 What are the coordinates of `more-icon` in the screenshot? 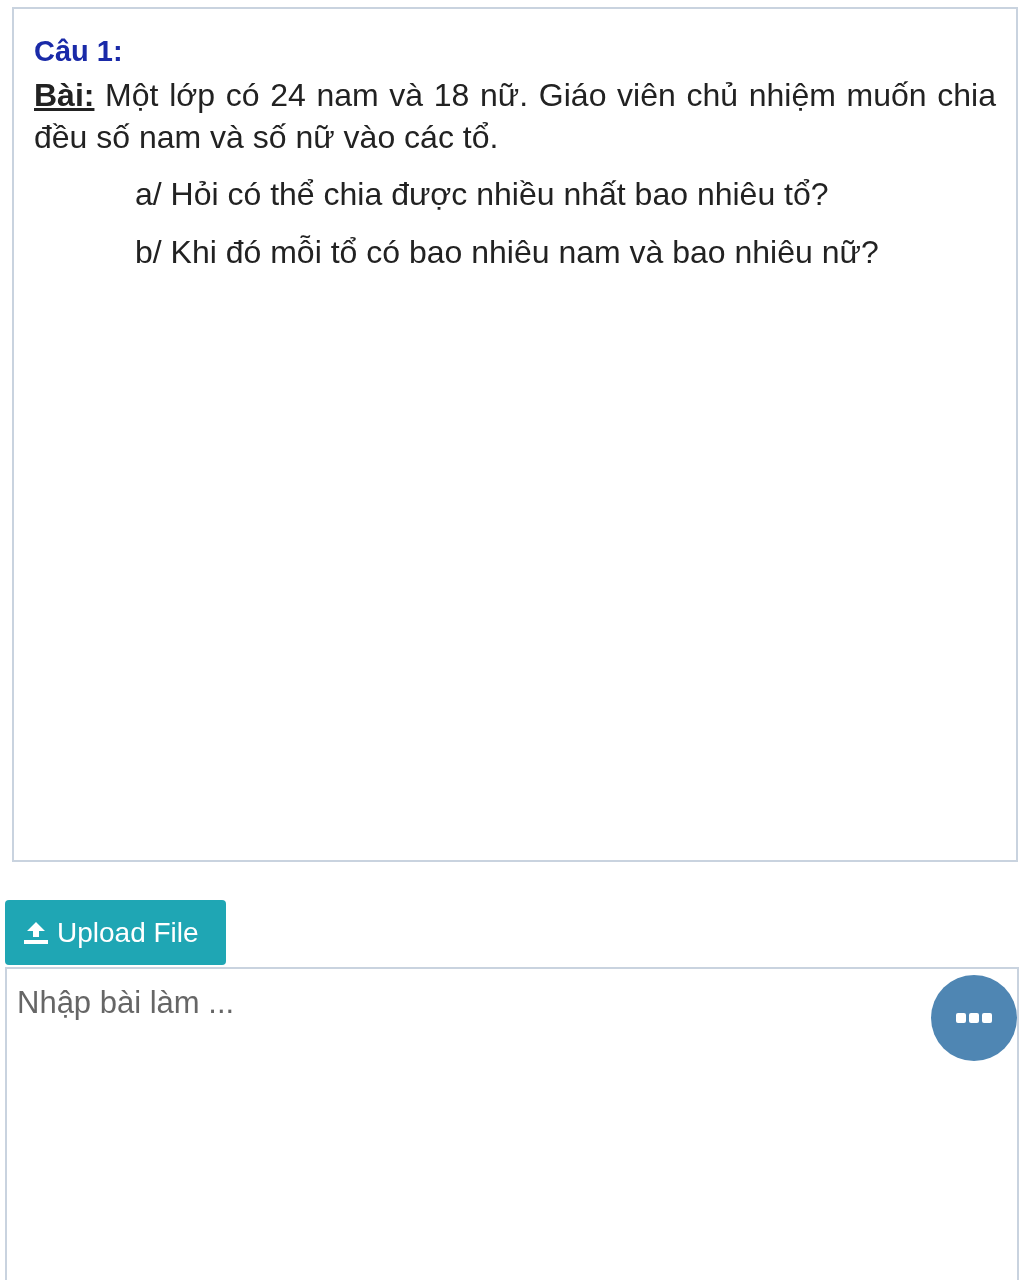 It's located at (974, 1018).